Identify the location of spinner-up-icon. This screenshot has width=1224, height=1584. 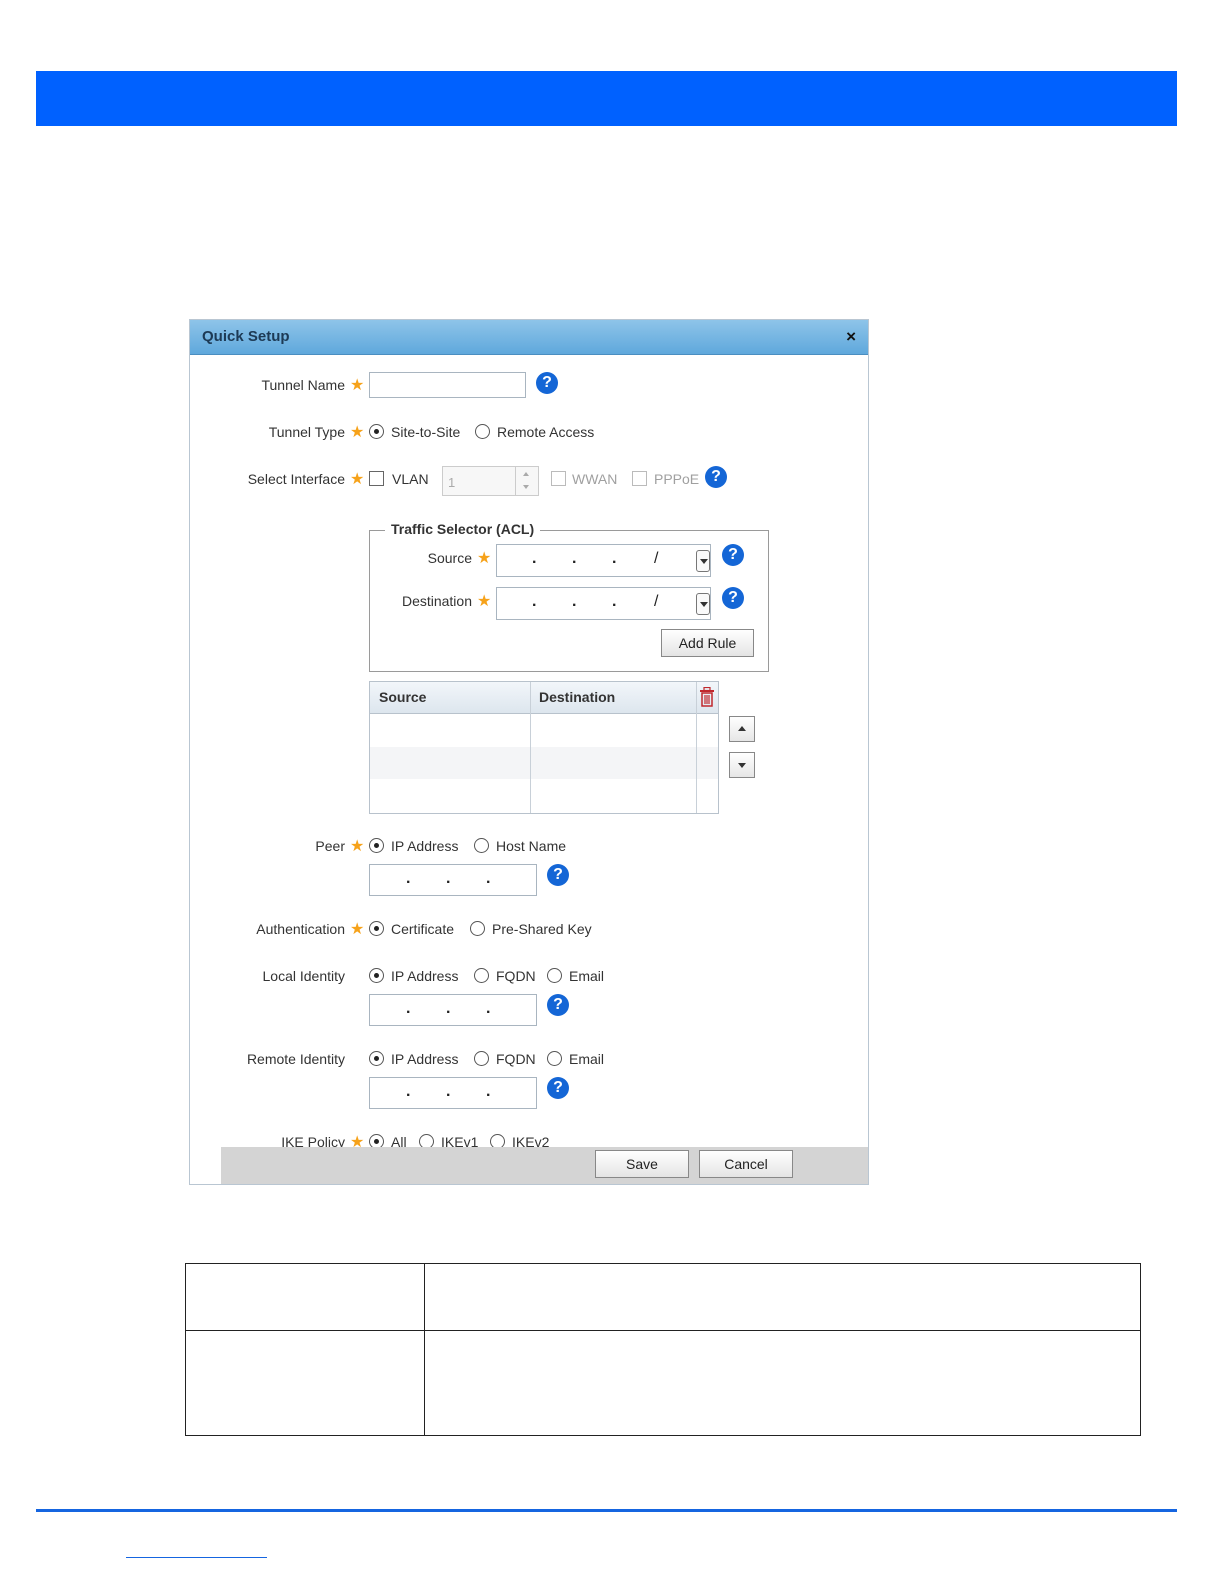
(526, 474).